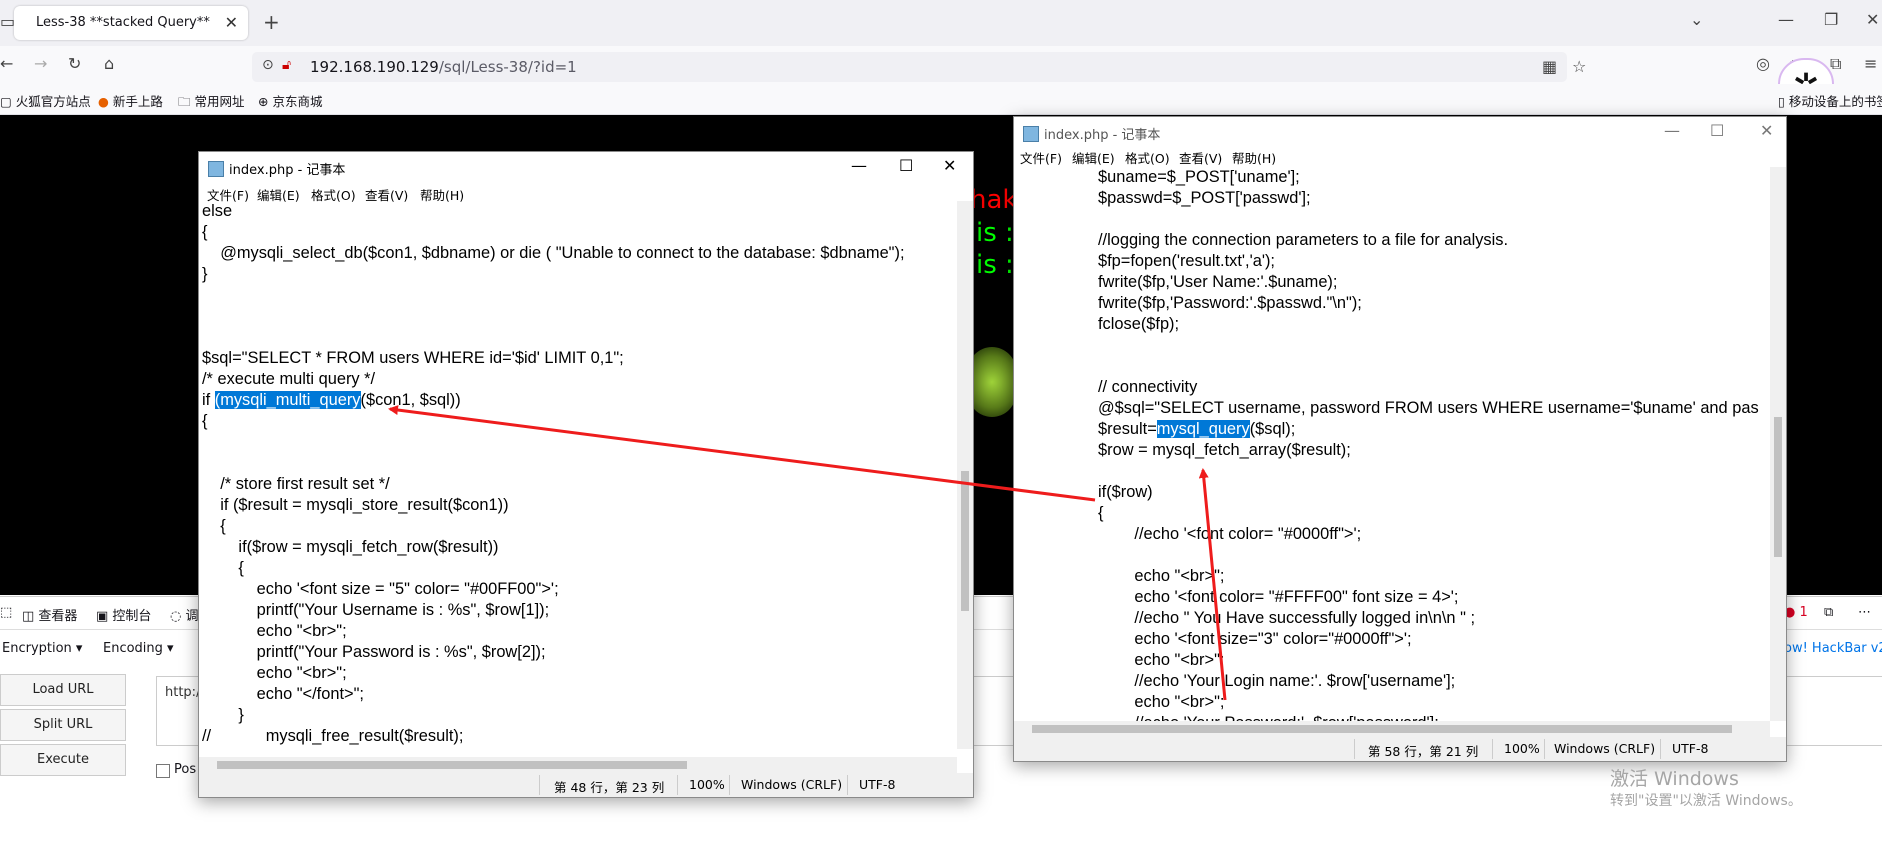 The image size is (1882, 847). What do you see at coordinates (1835, 64) in the screenshot?
I see `extensions-icon: ⧉` at bounding box center [1835, 64].